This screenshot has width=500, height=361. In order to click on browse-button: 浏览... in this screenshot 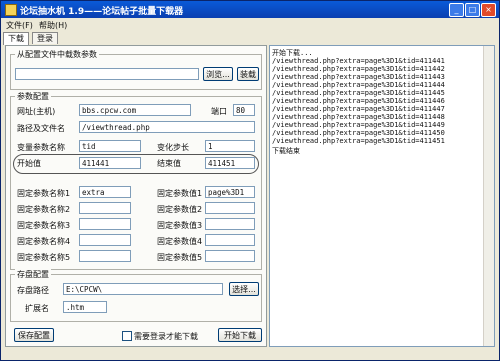, I will do `click(218, 74)`.